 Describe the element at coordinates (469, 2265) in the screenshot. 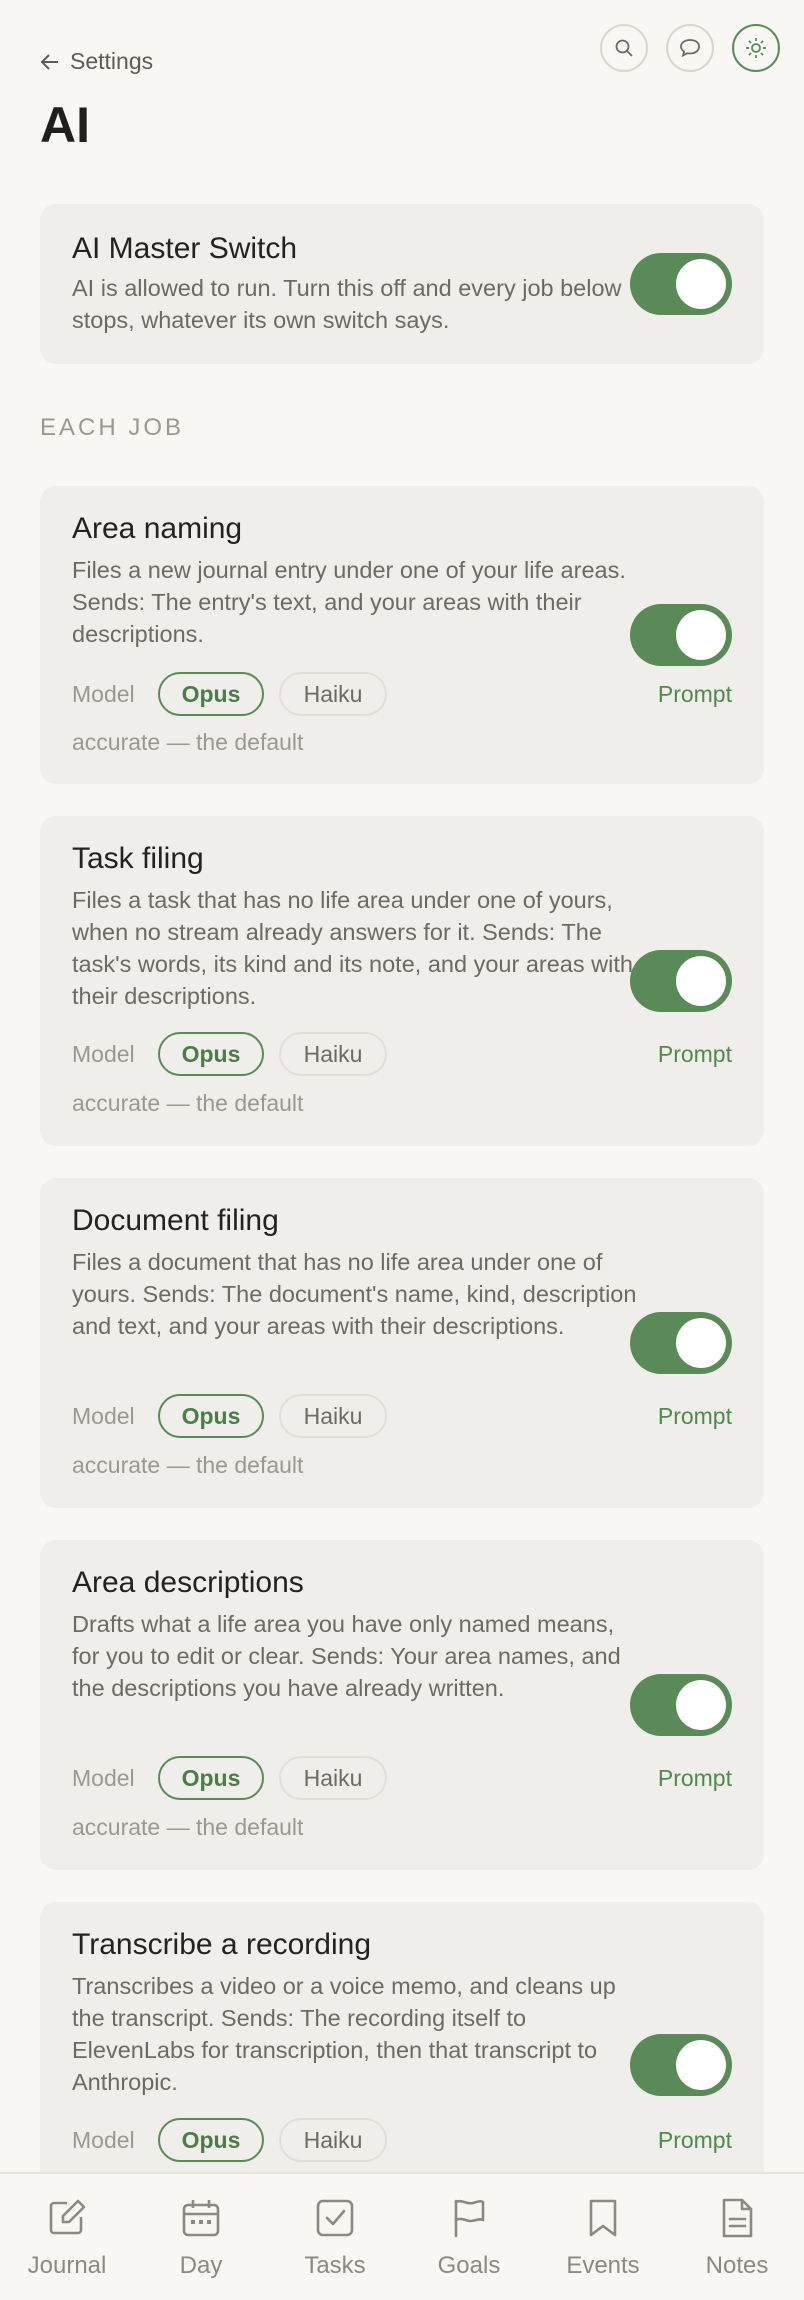

I see `nav-label: Goals` at that location.